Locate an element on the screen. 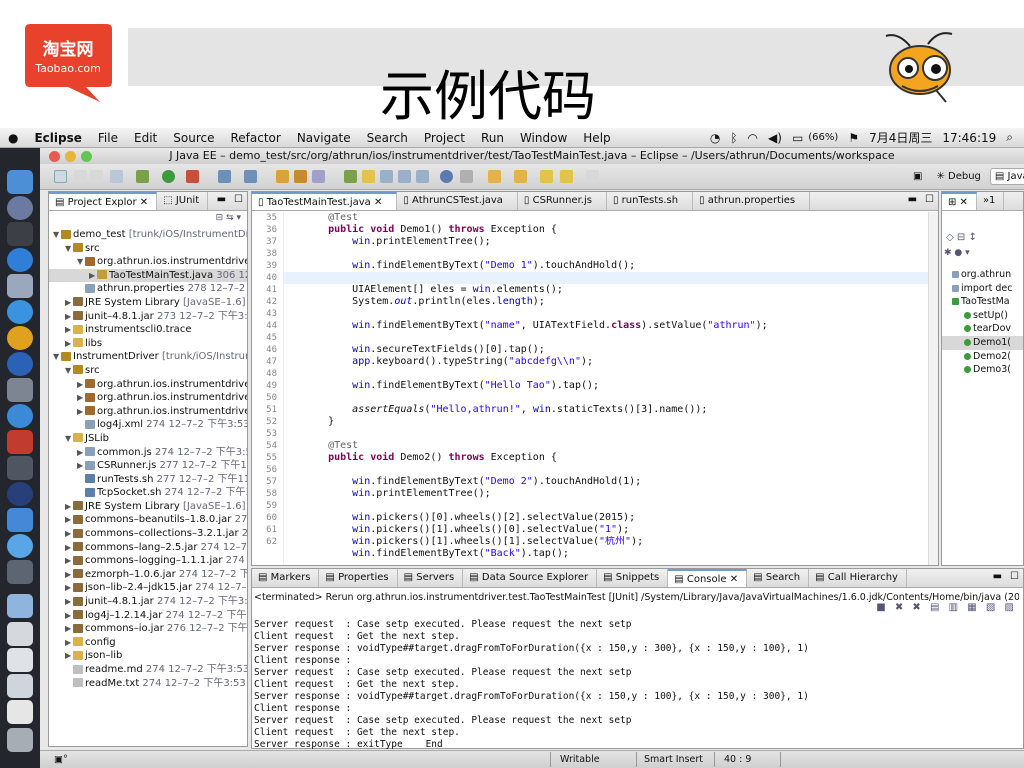 The height and width of the screenshot is (768, 1024). photo-booth-icon is located at coordinates (20, 442).